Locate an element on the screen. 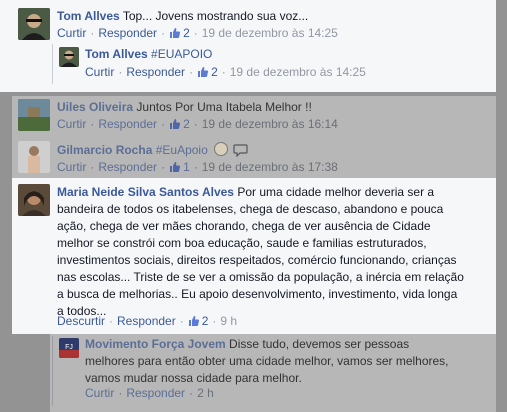  comment-body: Juntos Por Uma Itabela Melhor !! is located at coordinates (224, 107).